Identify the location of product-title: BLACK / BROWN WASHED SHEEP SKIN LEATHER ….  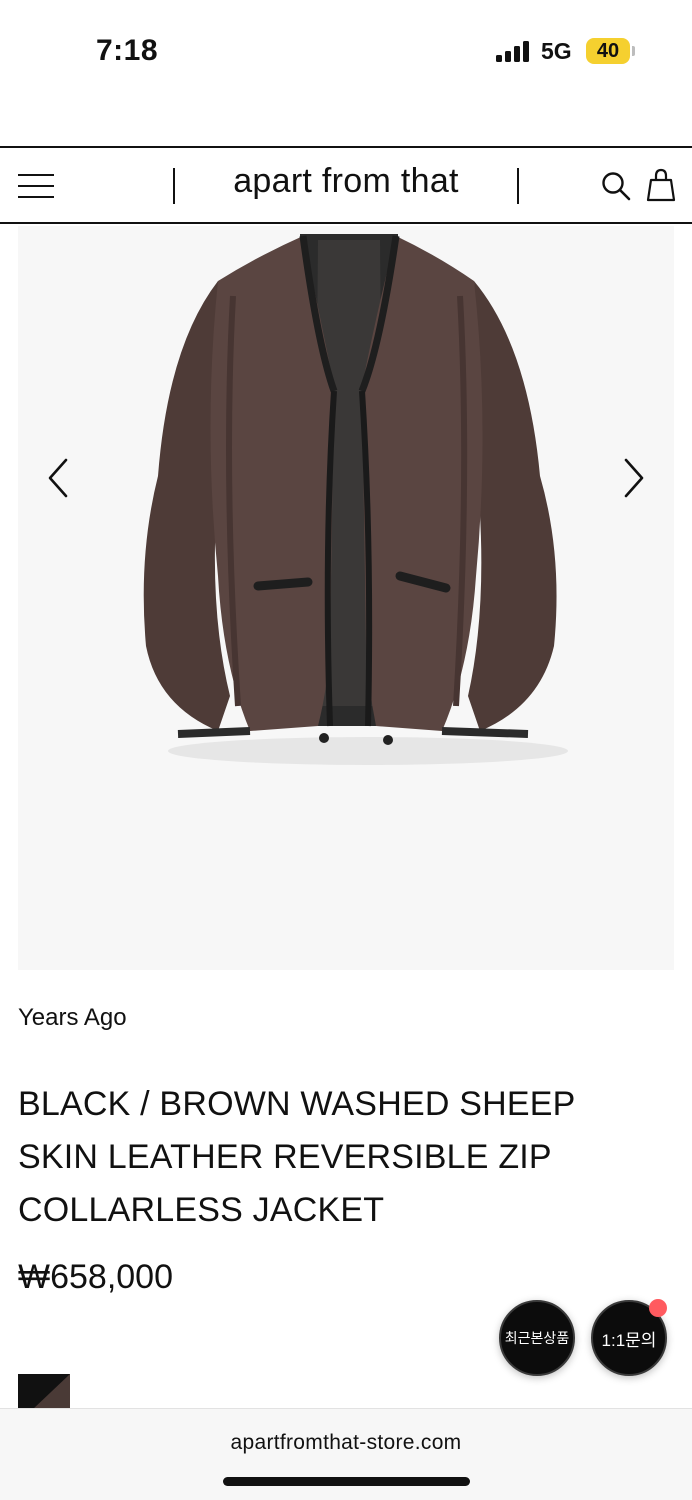
(296, 1157).